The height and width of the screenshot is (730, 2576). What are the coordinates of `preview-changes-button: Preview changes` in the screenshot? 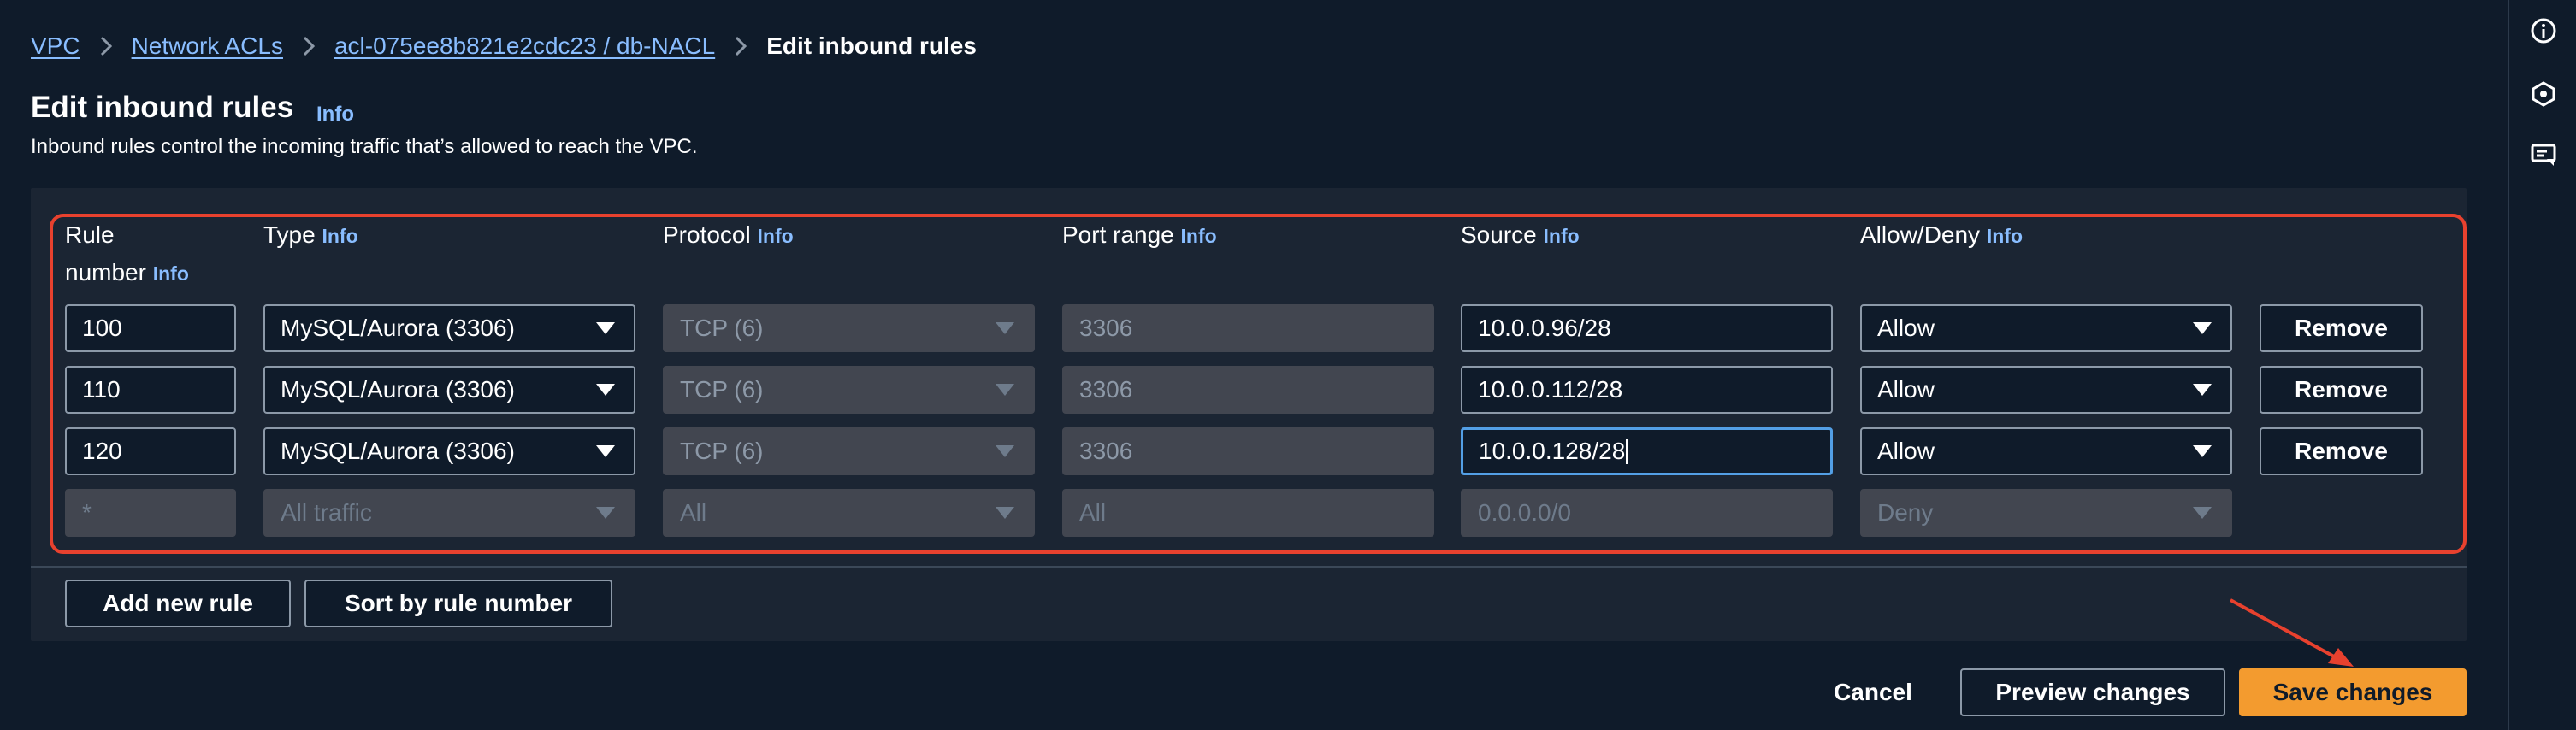 It's located at (2092, 692).